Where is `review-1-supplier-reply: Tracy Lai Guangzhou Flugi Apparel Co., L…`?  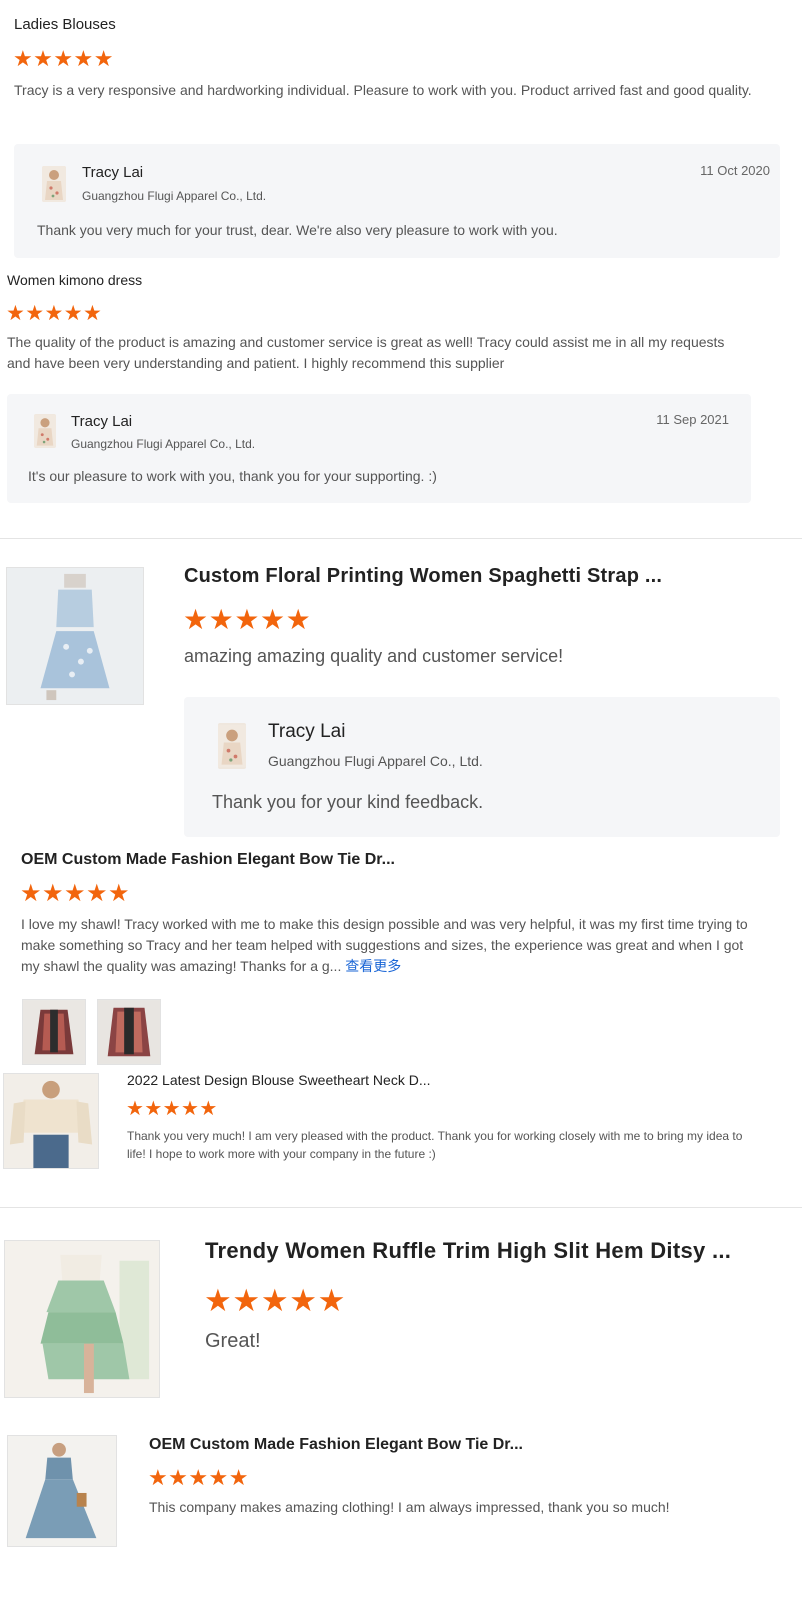
review-1-supplier-reply: Tracy Lai Guangzhou Flugi Apparel Co., L… is located at coordinates (397, 201).